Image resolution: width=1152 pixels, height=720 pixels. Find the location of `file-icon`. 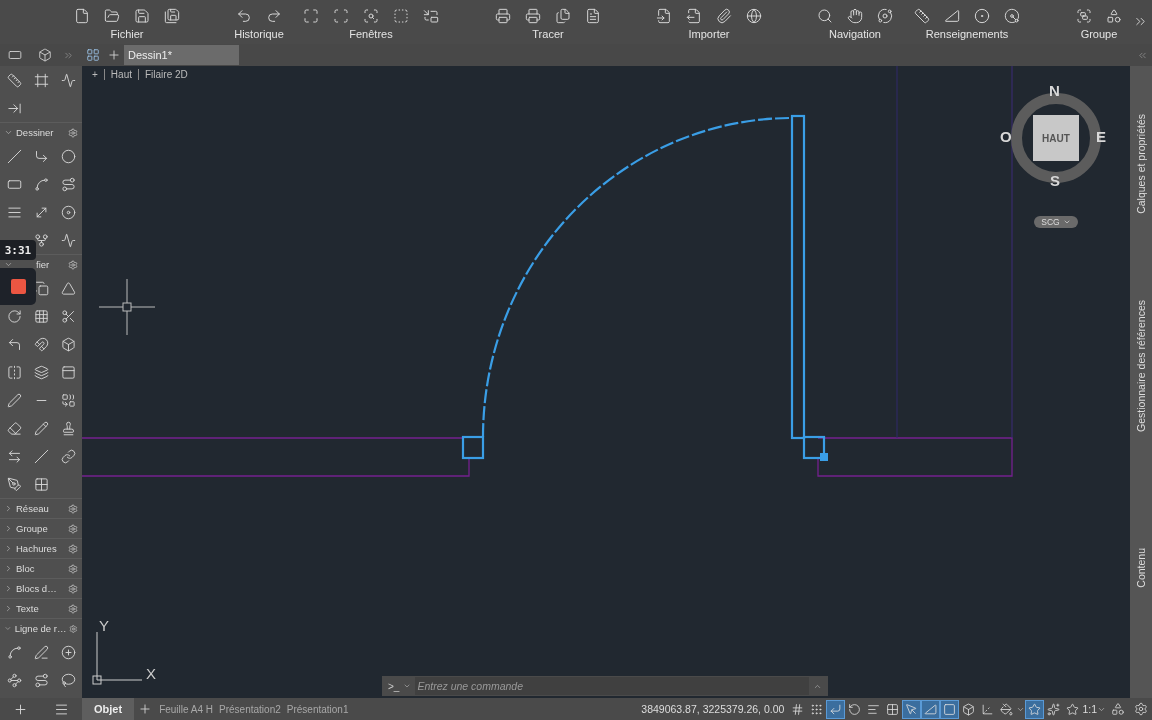

file-icon is located at coordinates (82, 16).